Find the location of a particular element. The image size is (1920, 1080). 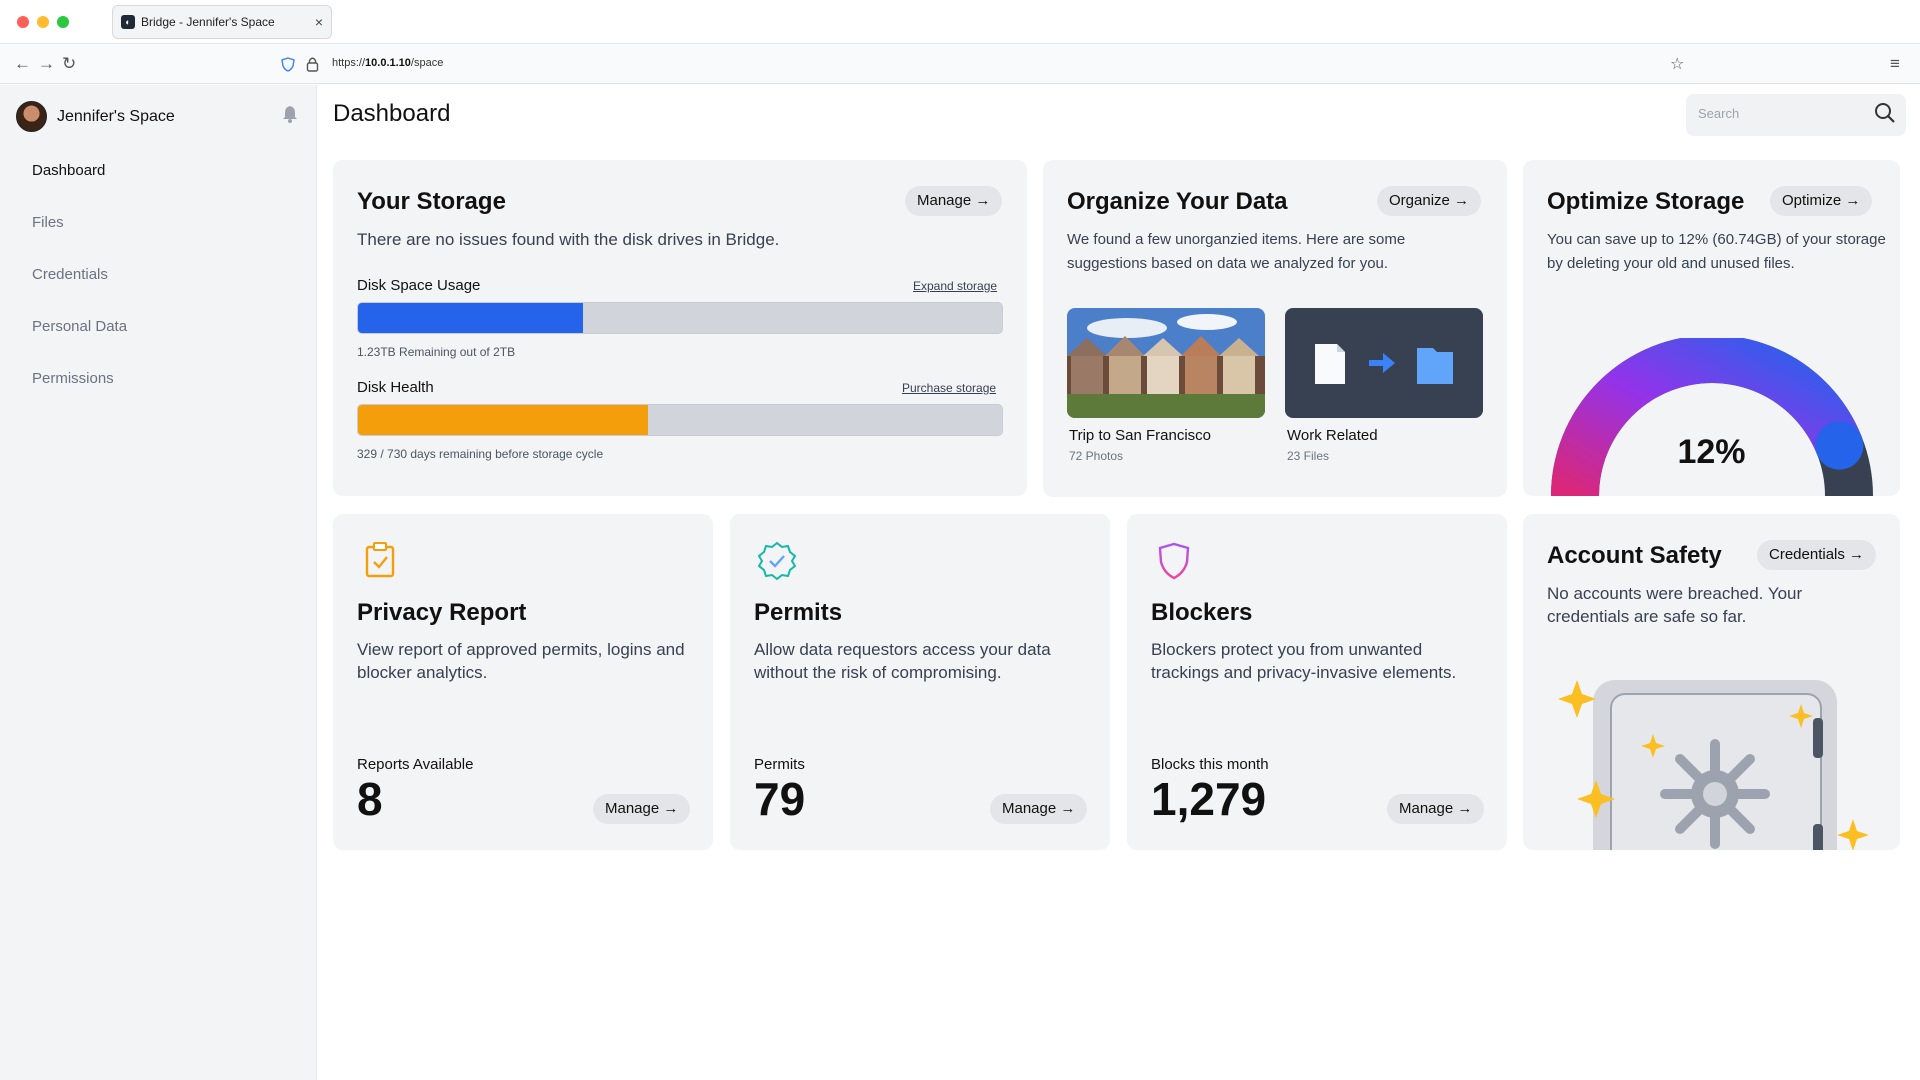

san-francisco-photo-thumbnail is located at coordinates (1166, 363).